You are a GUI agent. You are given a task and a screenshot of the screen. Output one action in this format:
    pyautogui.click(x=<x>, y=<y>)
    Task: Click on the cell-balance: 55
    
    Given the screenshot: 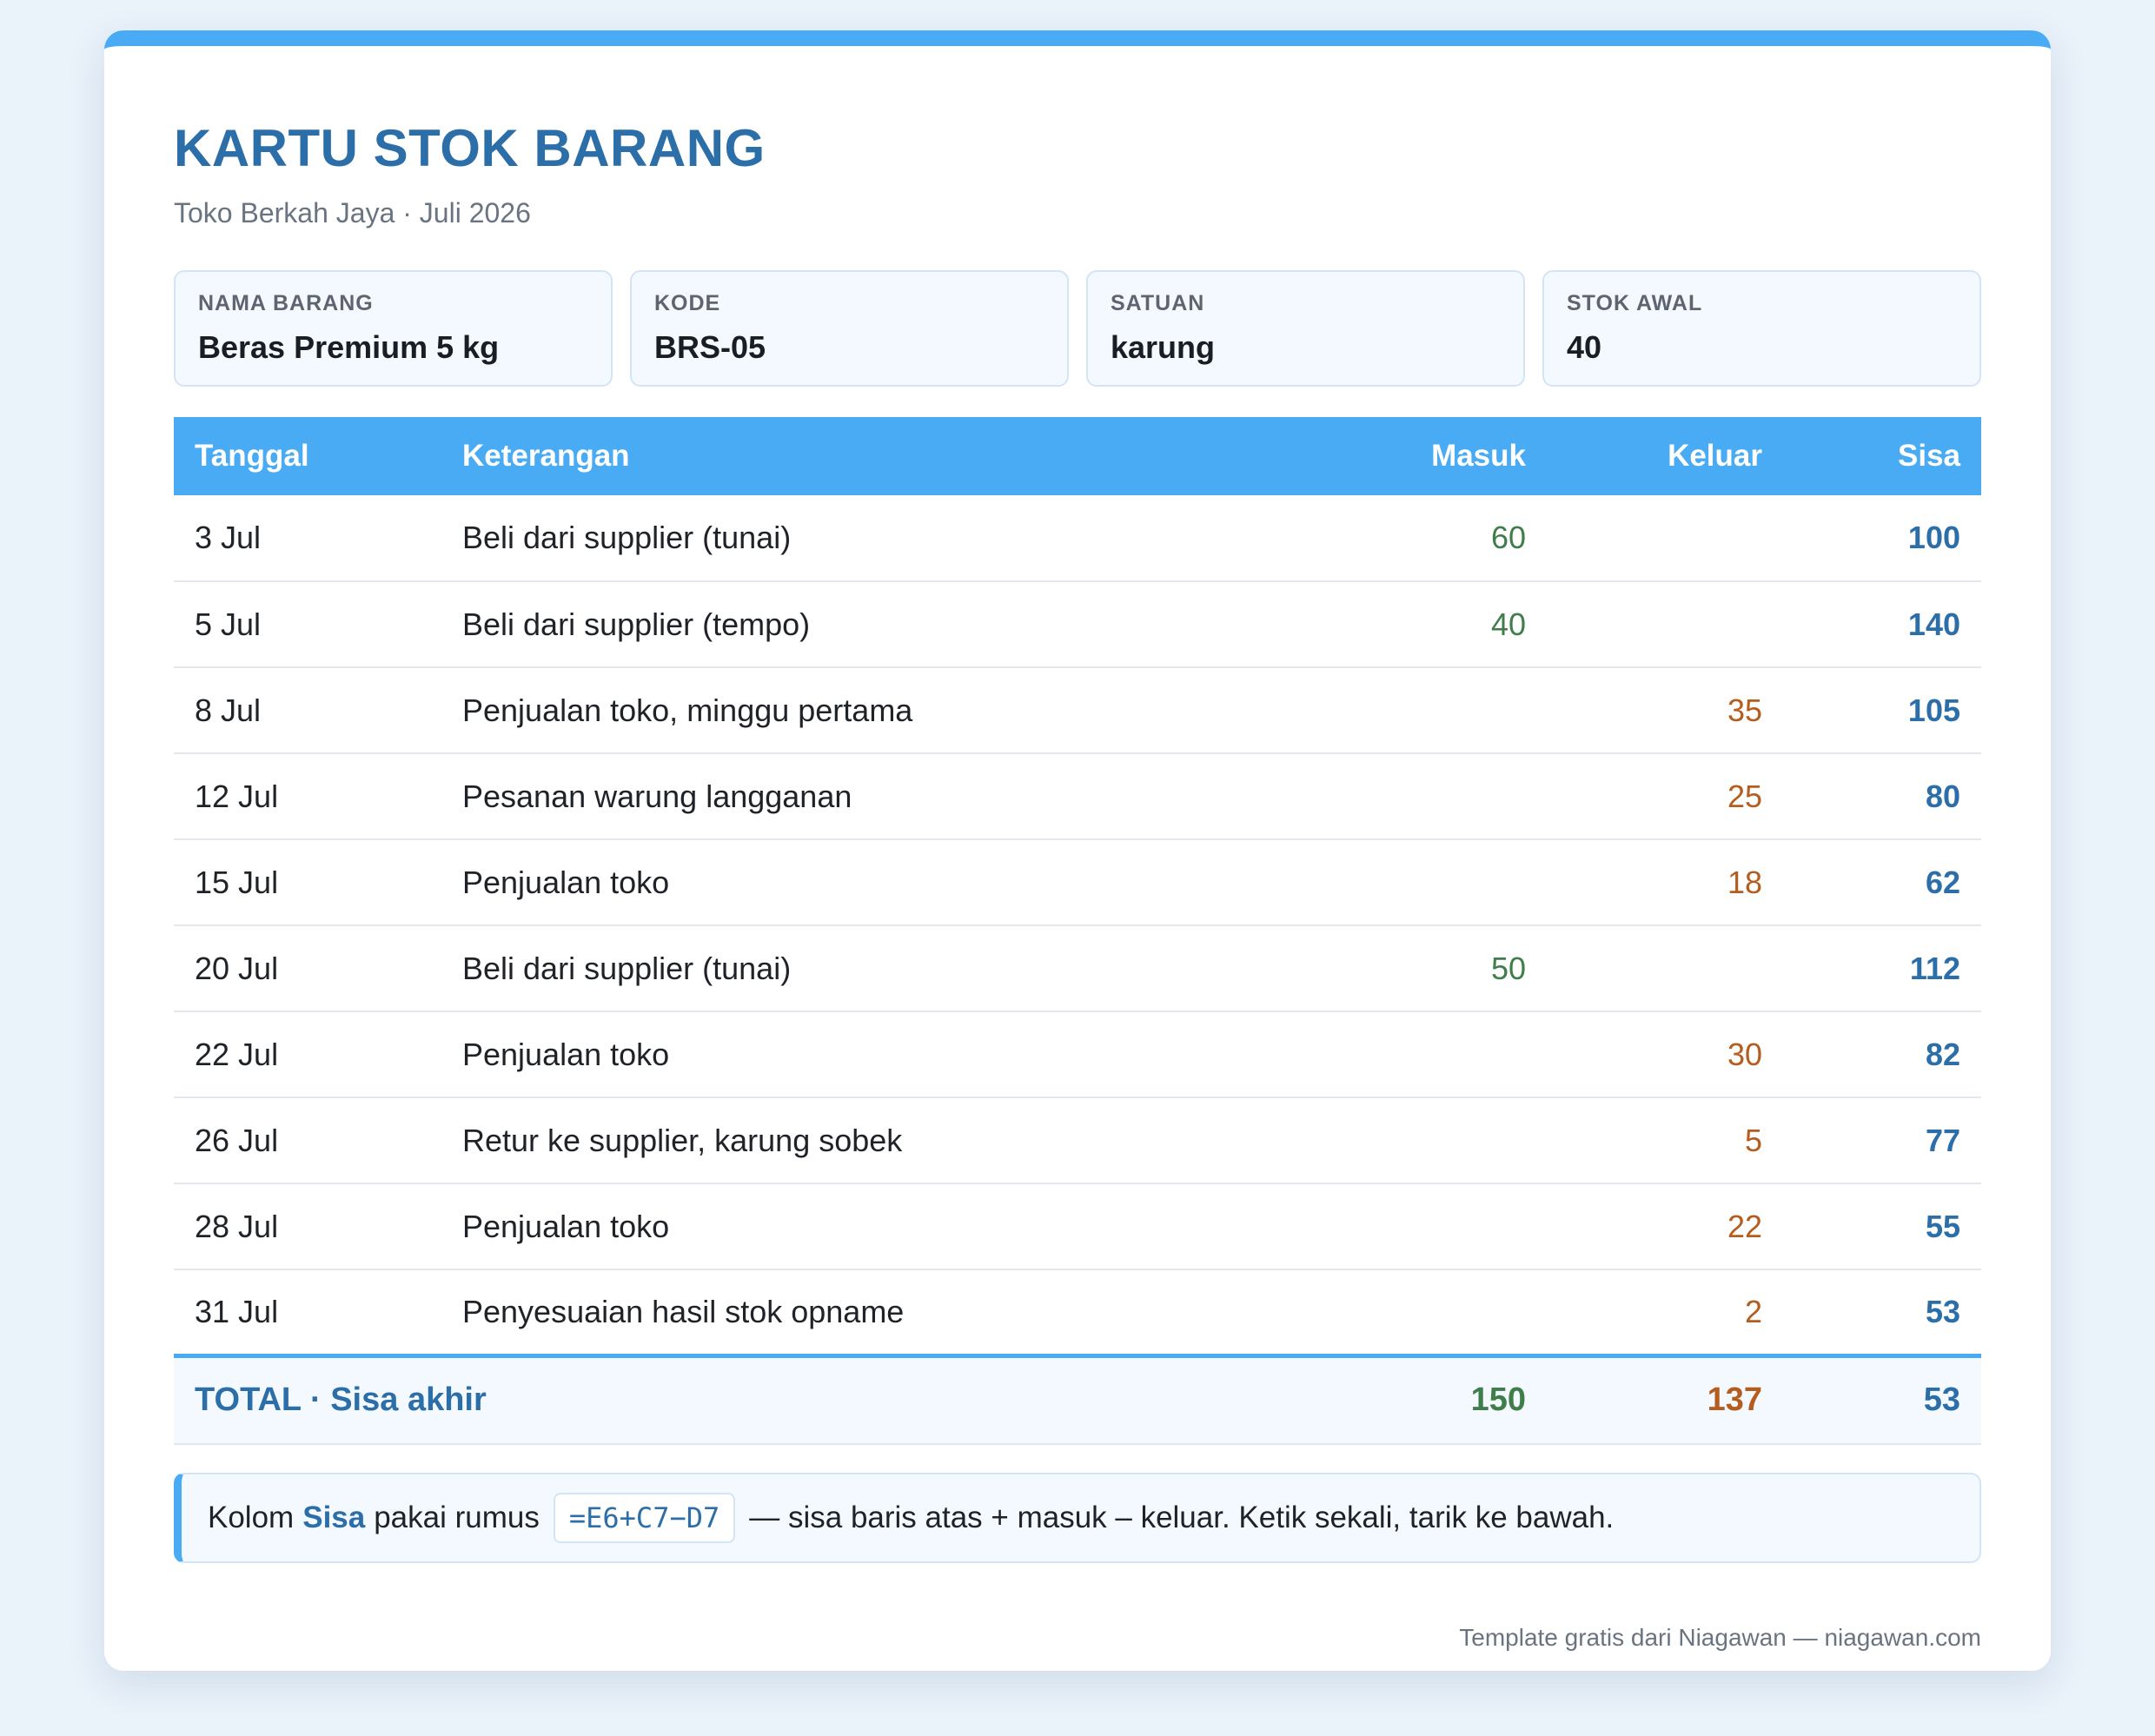 What is the action you would take?
    pyautogui.click(x=1882, y=1226)
    